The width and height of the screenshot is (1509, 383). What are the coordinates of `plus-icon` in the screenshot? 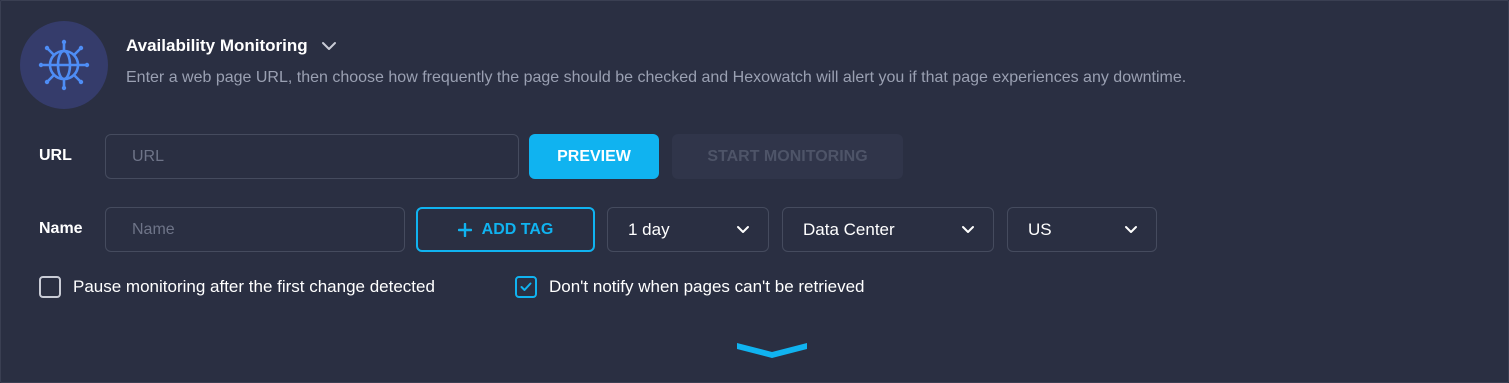 It's located at (464, 229).